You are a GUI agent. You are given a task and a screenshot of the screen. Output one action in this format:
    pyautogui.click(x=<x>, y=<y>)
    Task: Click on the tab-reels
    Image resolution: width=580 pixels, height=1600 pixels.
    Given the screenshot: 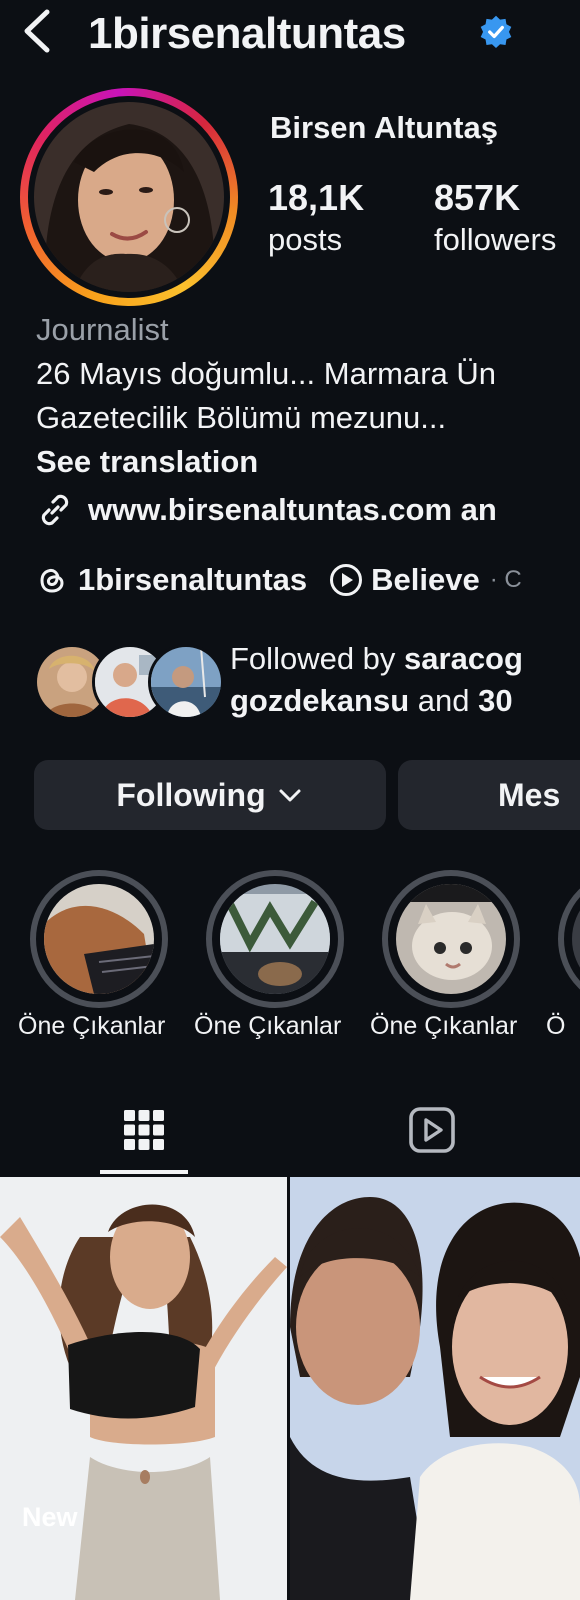 What is the action you would take?
    pyautogui.click(x=432, y=1130)
    